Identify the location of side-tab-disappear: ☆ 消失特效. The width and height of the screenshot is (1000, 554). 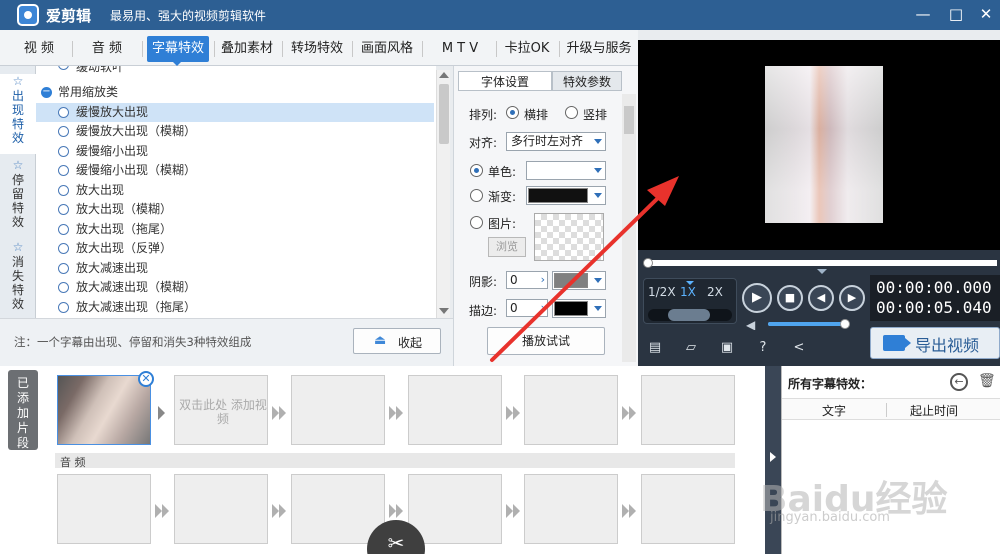
(18, 279).